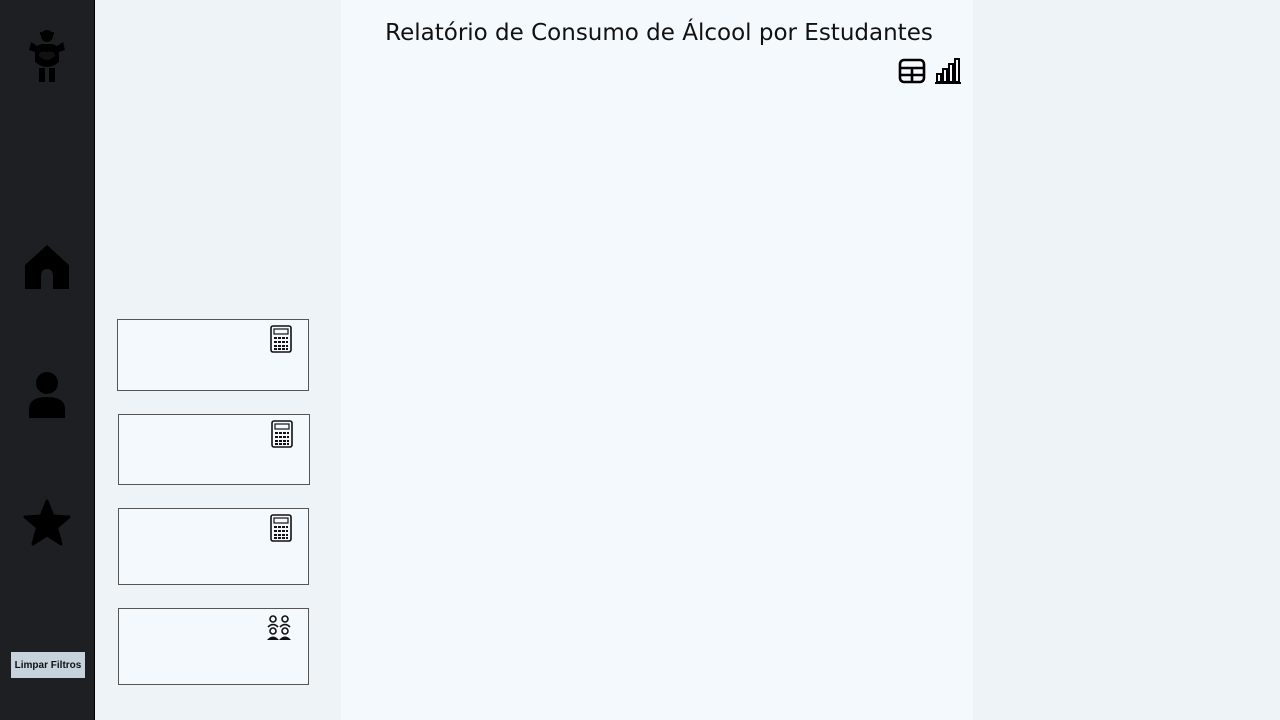 Image resolution: width=1280 pixels, height=720 pixels. What do you see at coordinates (279, 629) in the screenshot?
I see `people-icon` at bounding box center [279, 629].